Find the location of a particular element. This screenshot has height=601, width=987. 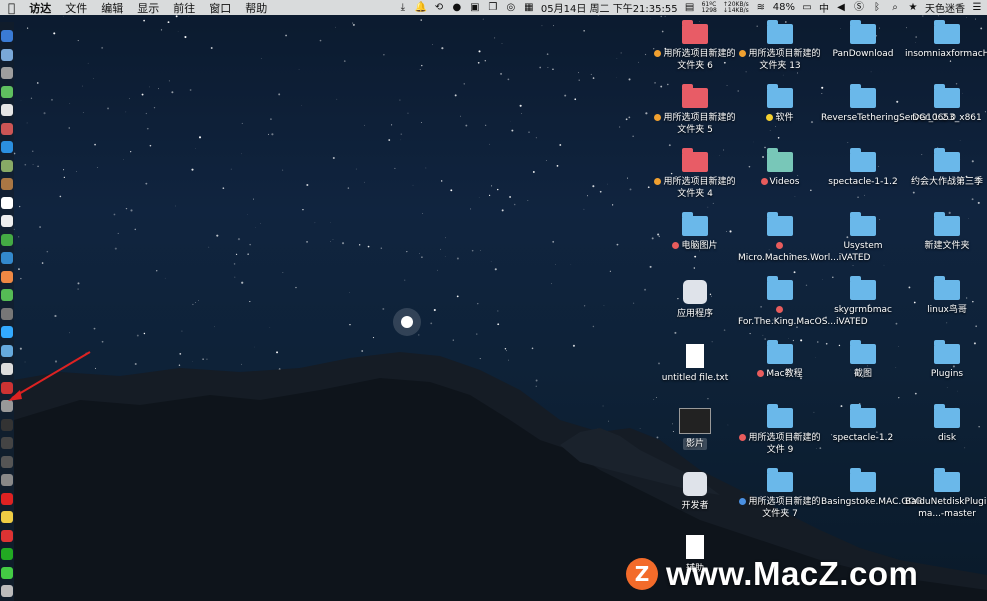

desktop-item: 用所选项目新建的文件夹 7 is located at coordinates (780, 494).